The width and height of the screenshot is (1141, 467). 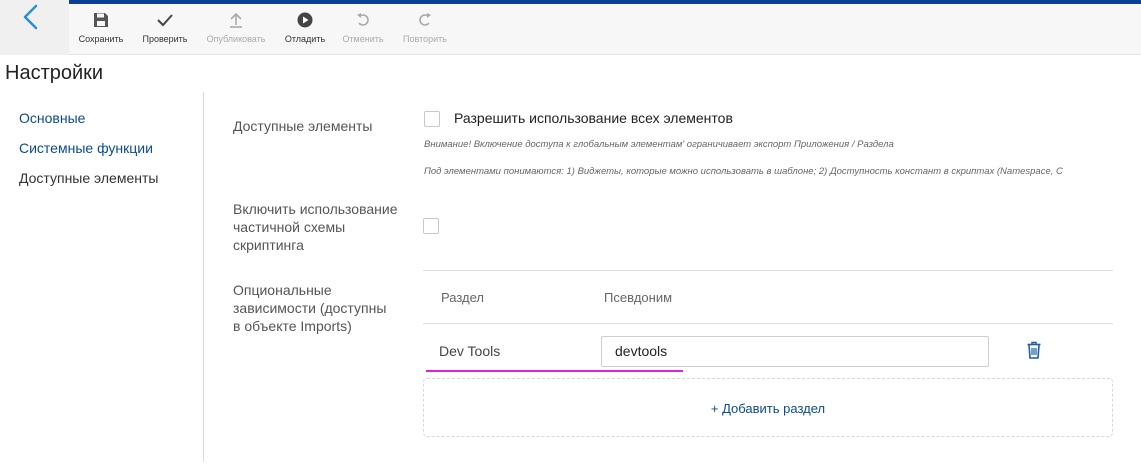 I want to click on sidebar-item-general: Основные, so click(x=52, y=118).